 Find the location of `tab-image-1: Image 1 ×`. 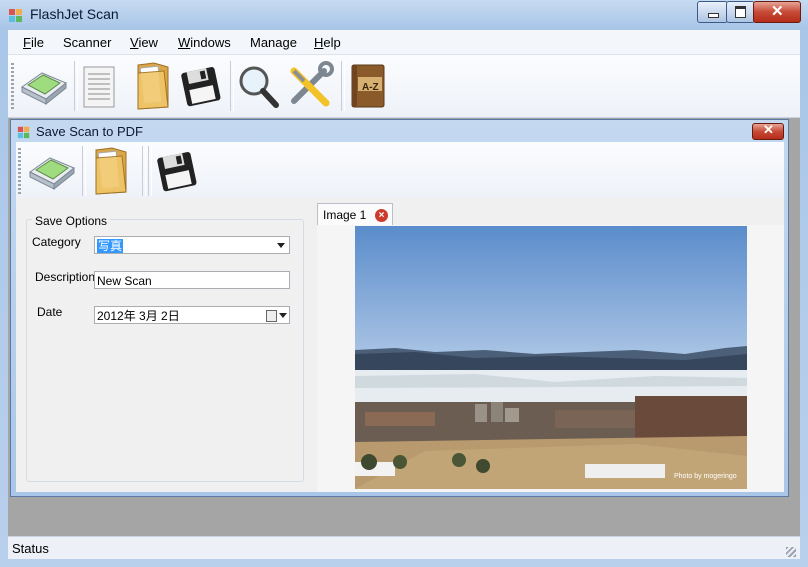

tab-image-1: Image 1 × is located at coordinates (355, 214).